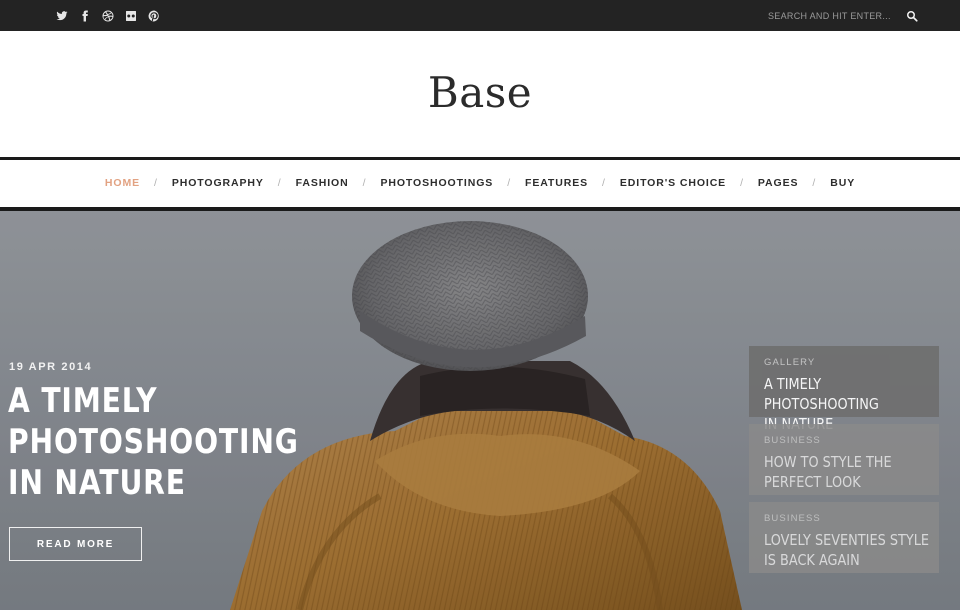 The height and width of the screenshot is (610, 960). Describe the element at coordinates (51, 367) in the screenshot. I see `hero-date: 19 APR 2014` at that location.